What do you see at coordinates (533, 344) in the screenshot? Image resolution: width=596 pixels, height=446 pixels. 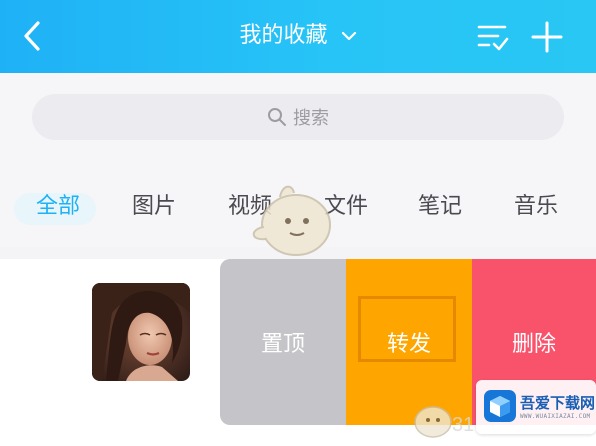 I see `delete-label: 删除` at bounding box center [533, 344].